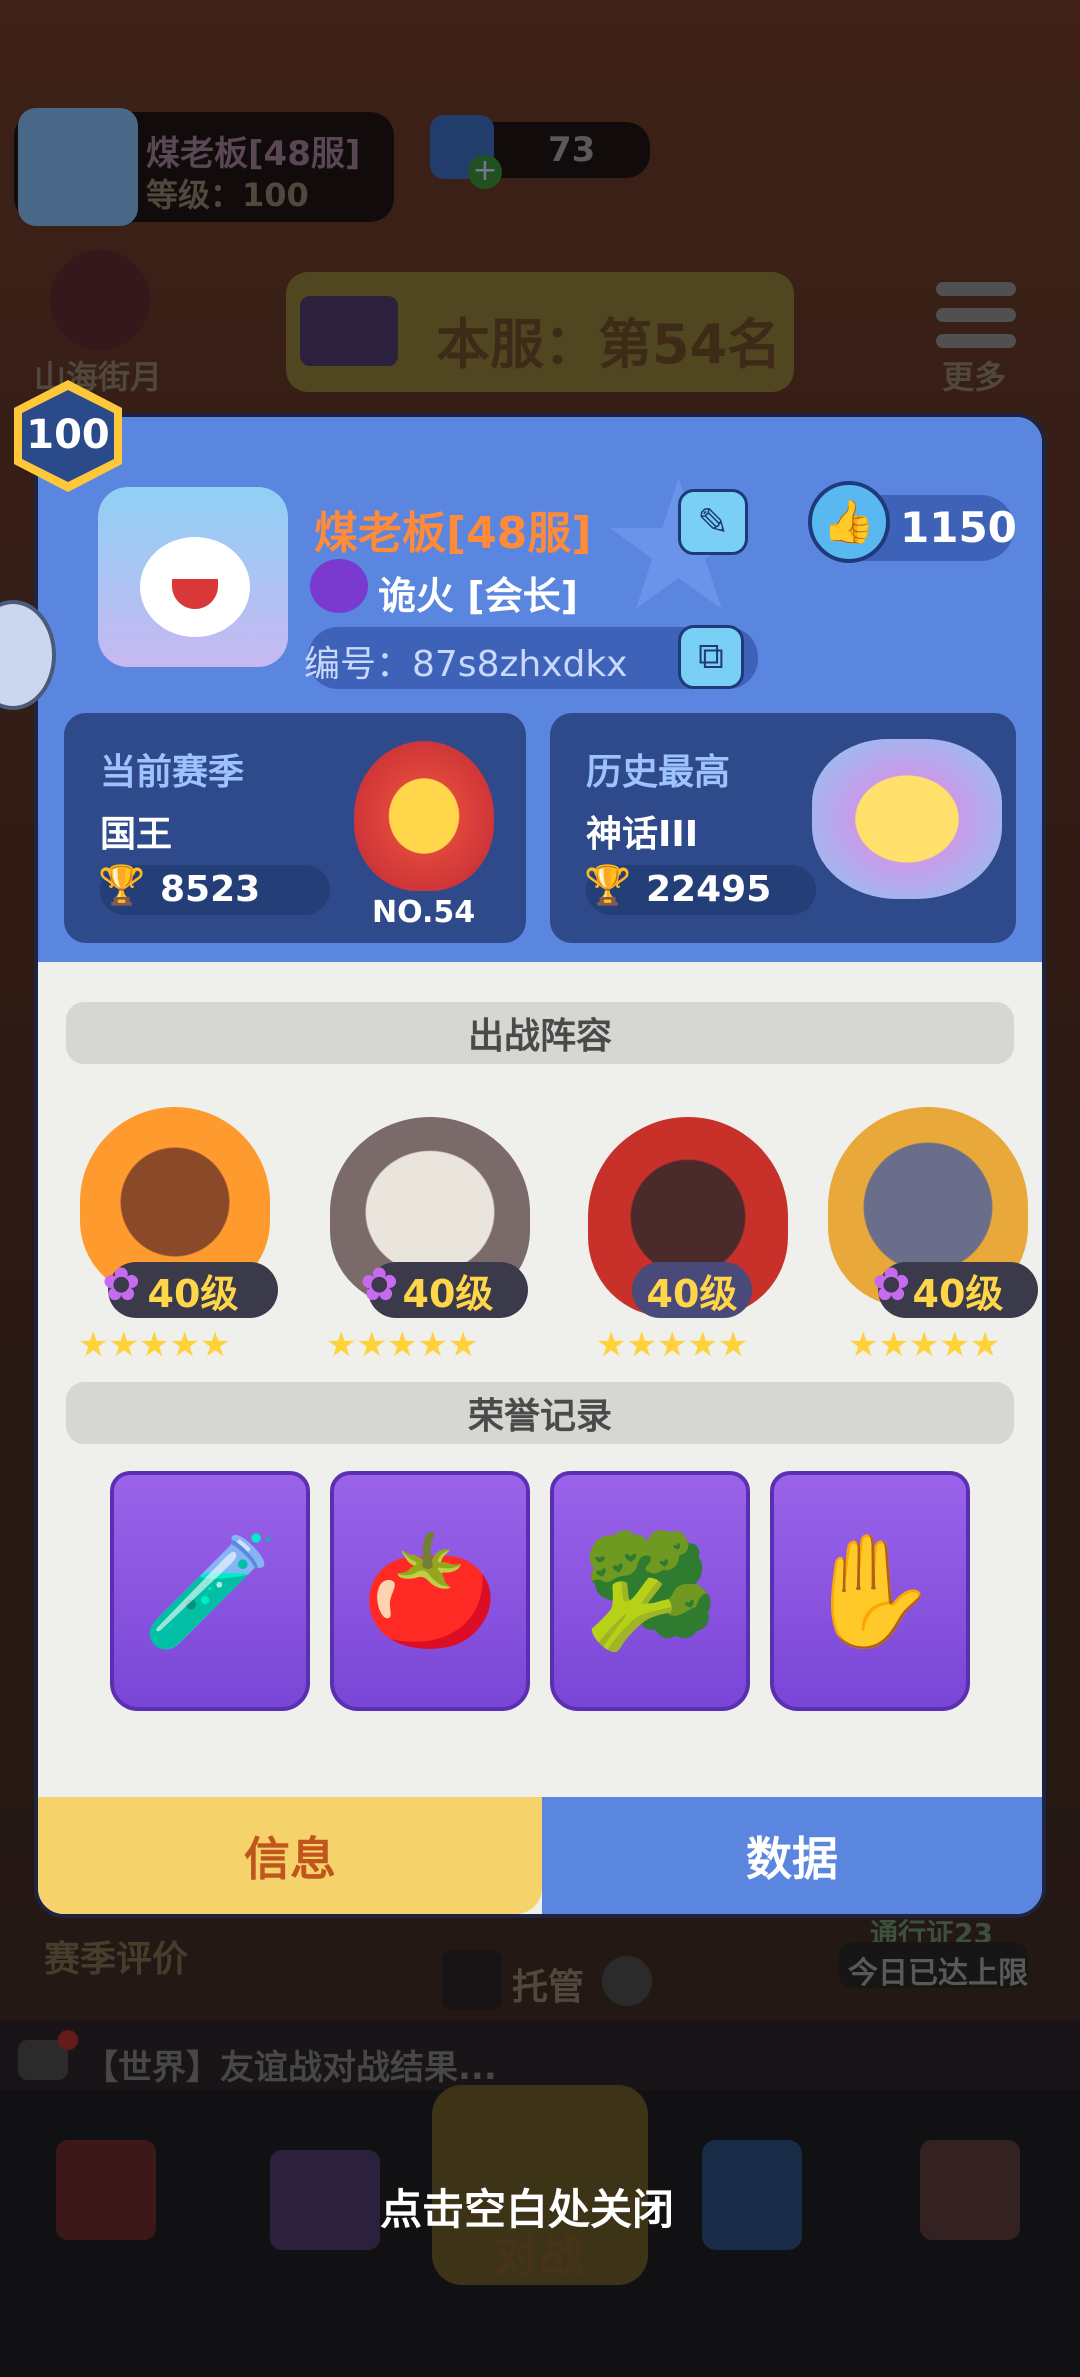 This screenshot has height=2377, width=1080. What do you see at coordinates (453, 533) in the screenshot?
I see `popup-player-name: 煤老板[48服]` at bounding box center [453, 533].